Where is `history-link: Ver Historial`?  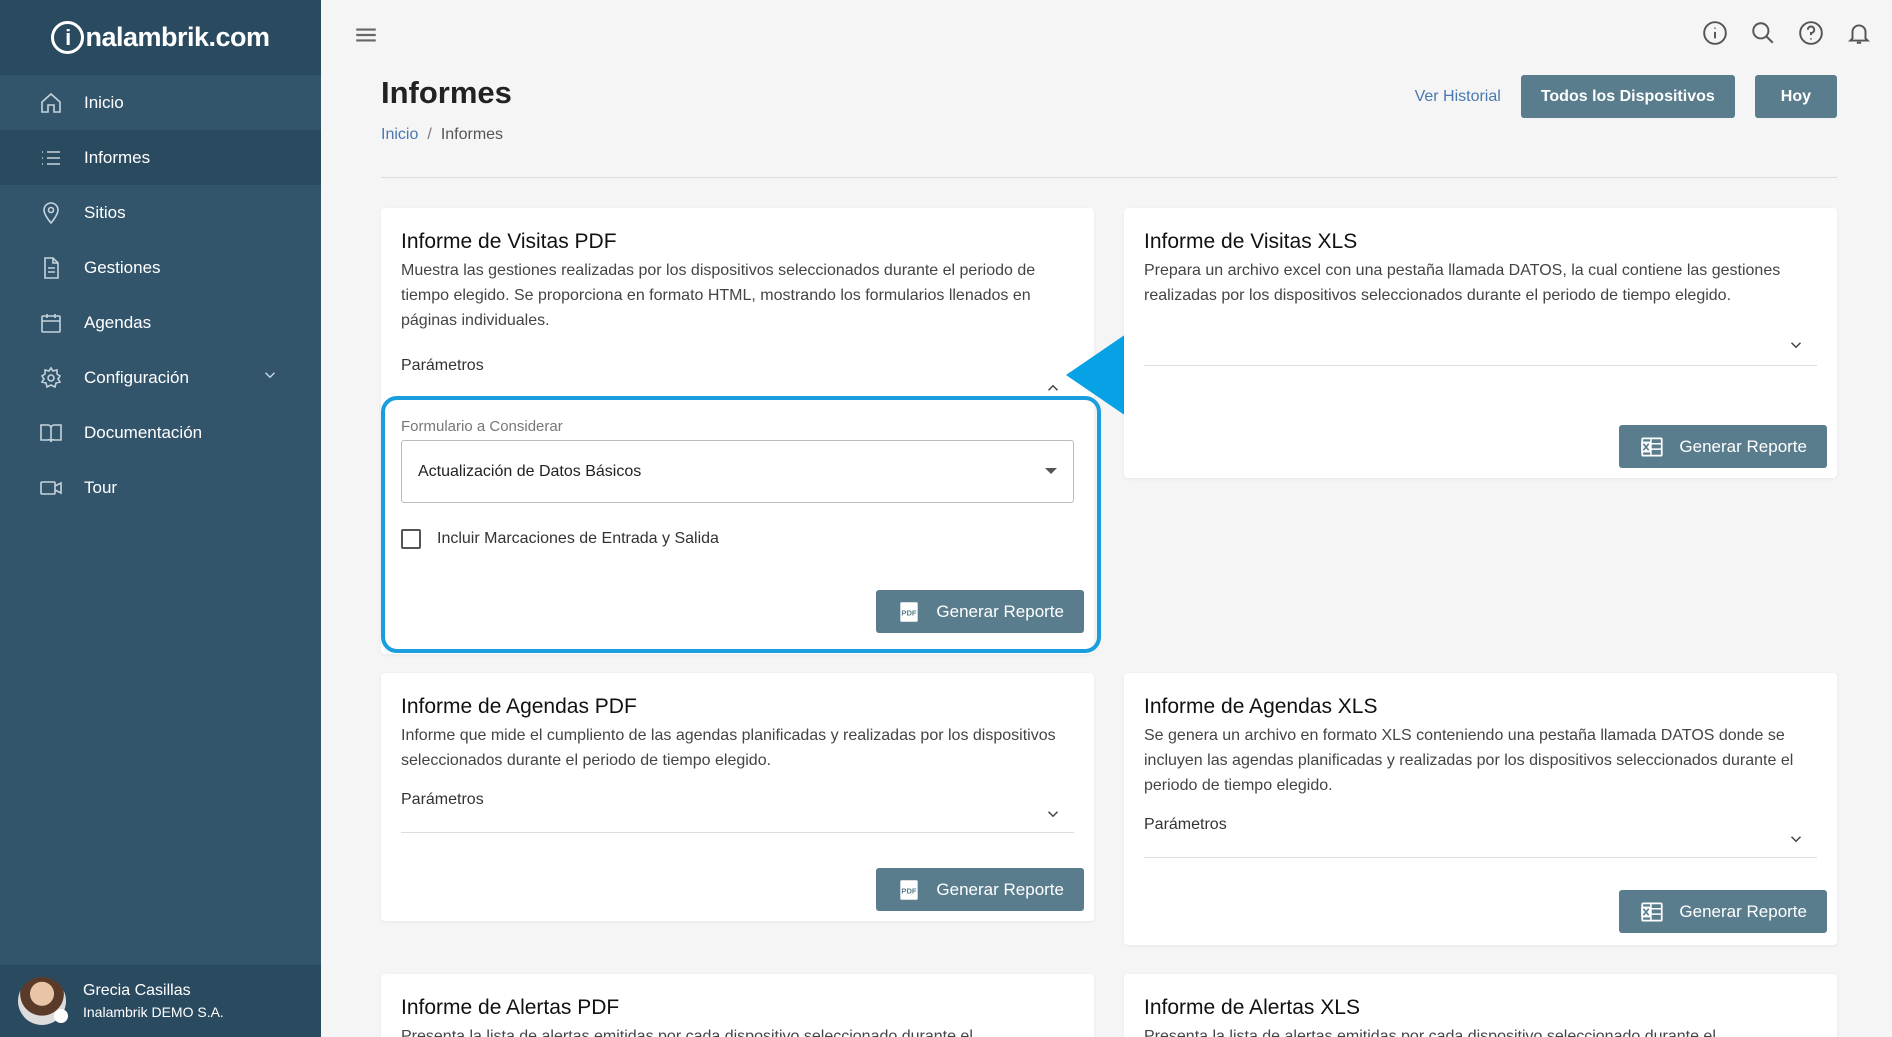 history-link: Ver Historial is located at coordinates (1458, 97).